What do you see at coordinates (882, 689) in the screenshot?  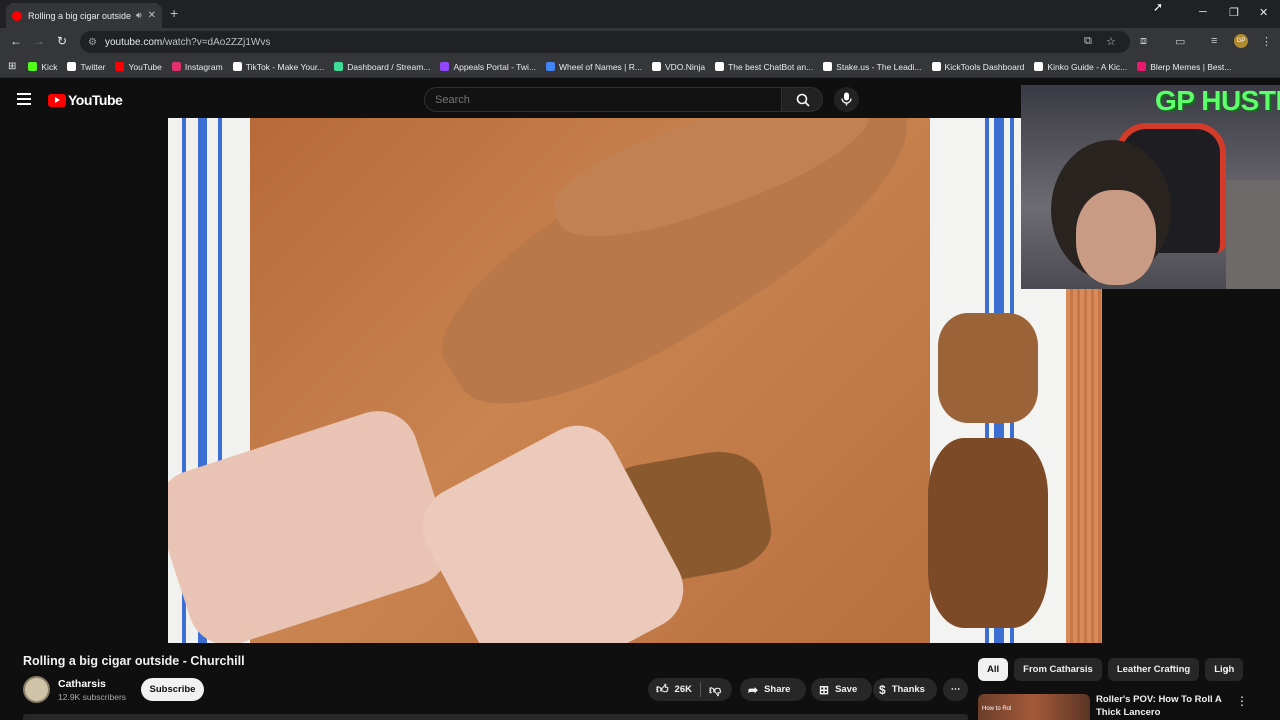 I see `super-thanks-icon: $` at bounding box center [882, 689].